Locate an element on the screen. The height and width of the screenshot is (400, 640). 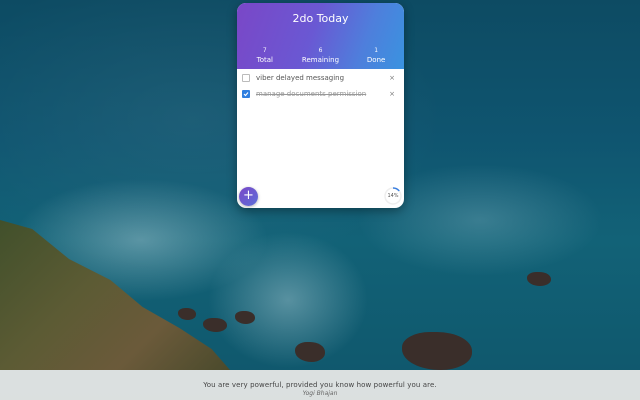
checkmark-icon is located at coordinates (246, 94).